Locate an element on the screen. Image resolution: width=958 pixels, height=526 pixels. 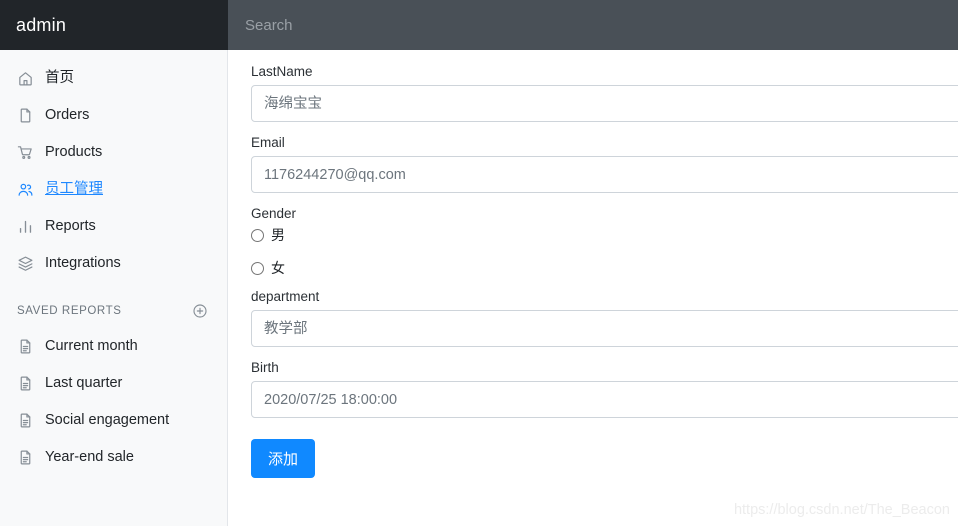
lastname-field-group: LastName is located at coordinates (604, 93).